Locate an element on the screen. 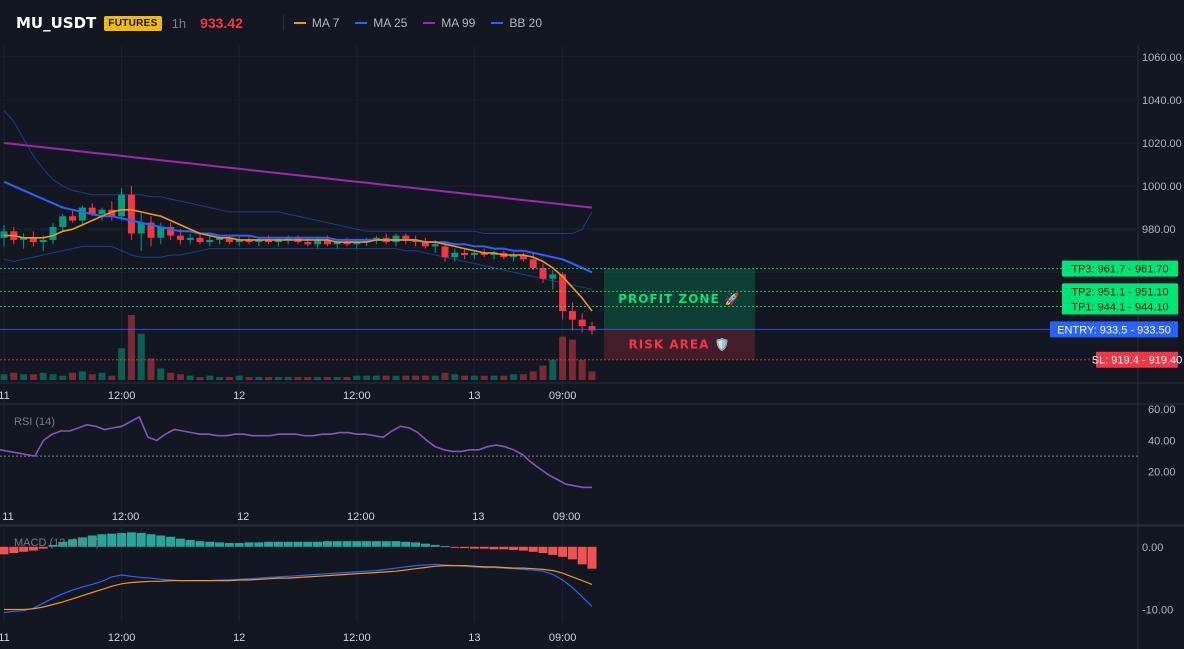 The height and width of the screenshot is (649, 1184). price-axis-tick: 1040.00 is located at coordinates (1162, 101).